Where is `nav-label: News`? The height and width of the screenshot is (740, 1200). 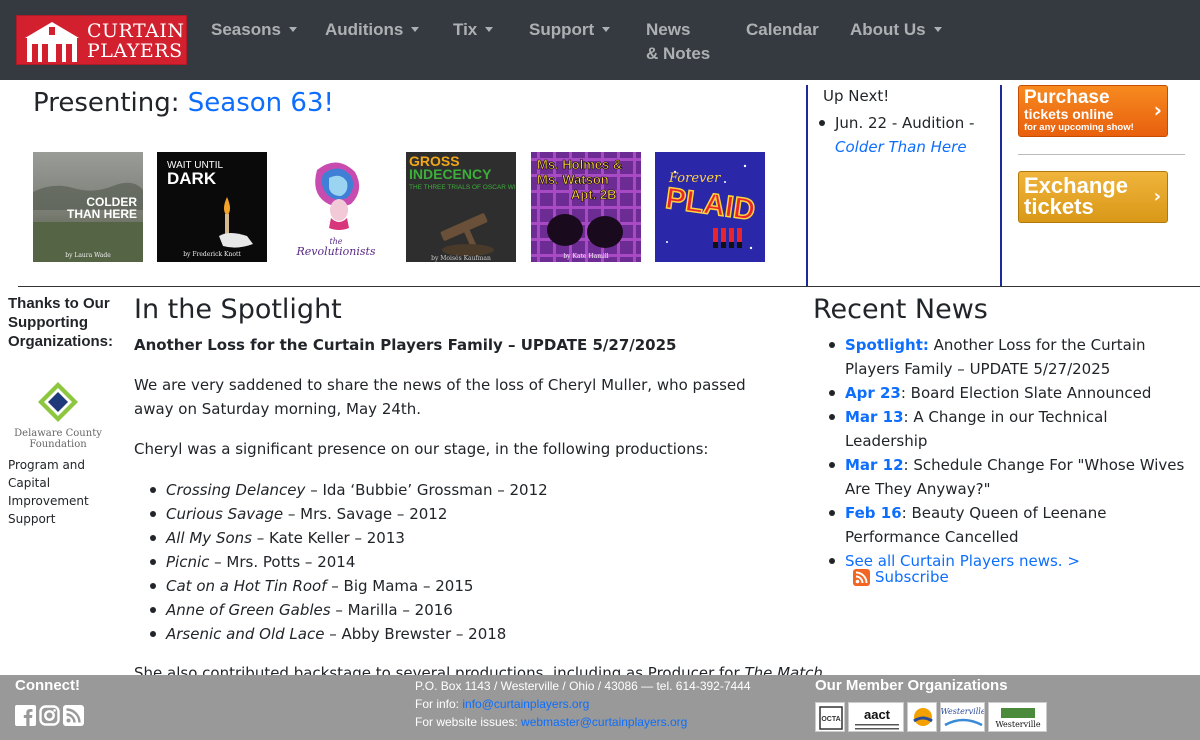 nav-label: News is located at coordinates (668, 29).